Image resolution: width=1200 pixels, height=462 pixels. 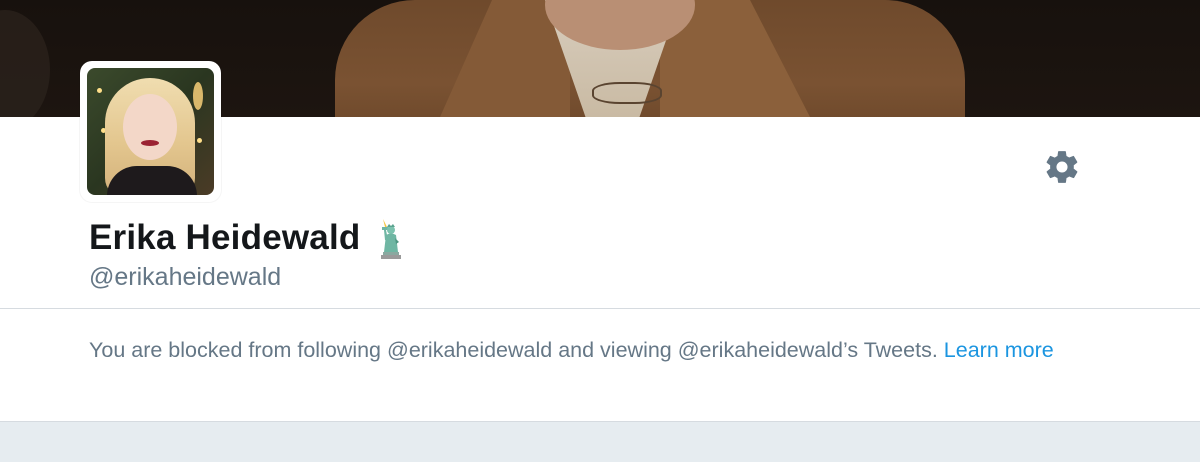 I want to click on avatar-image, so click(x=150, y=131).